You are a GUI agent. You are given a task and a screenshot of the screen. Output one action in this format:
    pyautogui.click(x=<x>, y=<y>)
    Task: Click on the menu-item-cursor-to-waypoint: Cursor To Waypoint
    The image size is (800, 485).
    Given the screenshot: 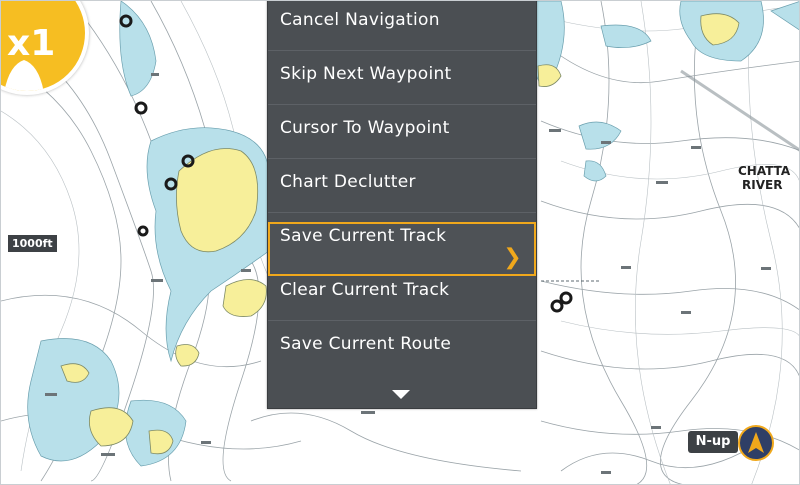 What is the action you would take?
    pyautogui.click(x=402, y=131)
    